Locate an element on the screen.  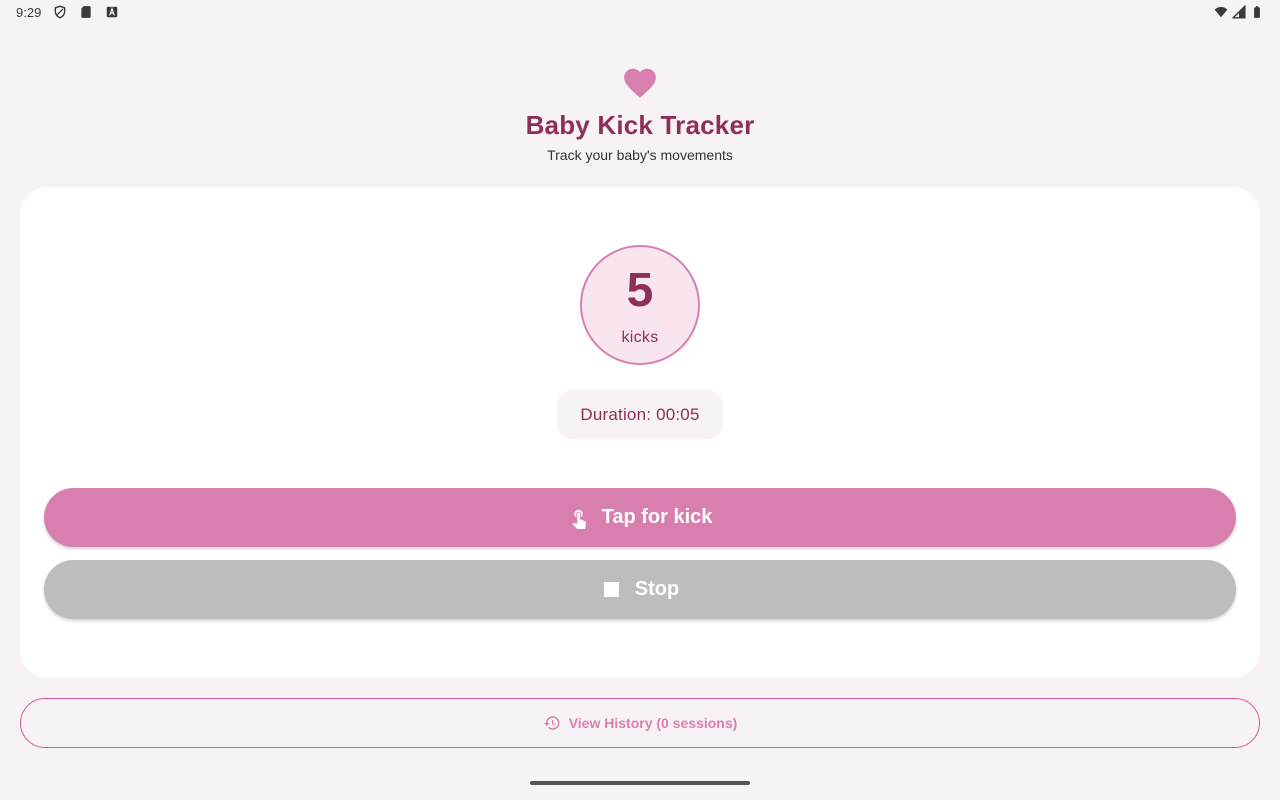
kick-counter: 5 kicks is located at coordinates (640, 305).